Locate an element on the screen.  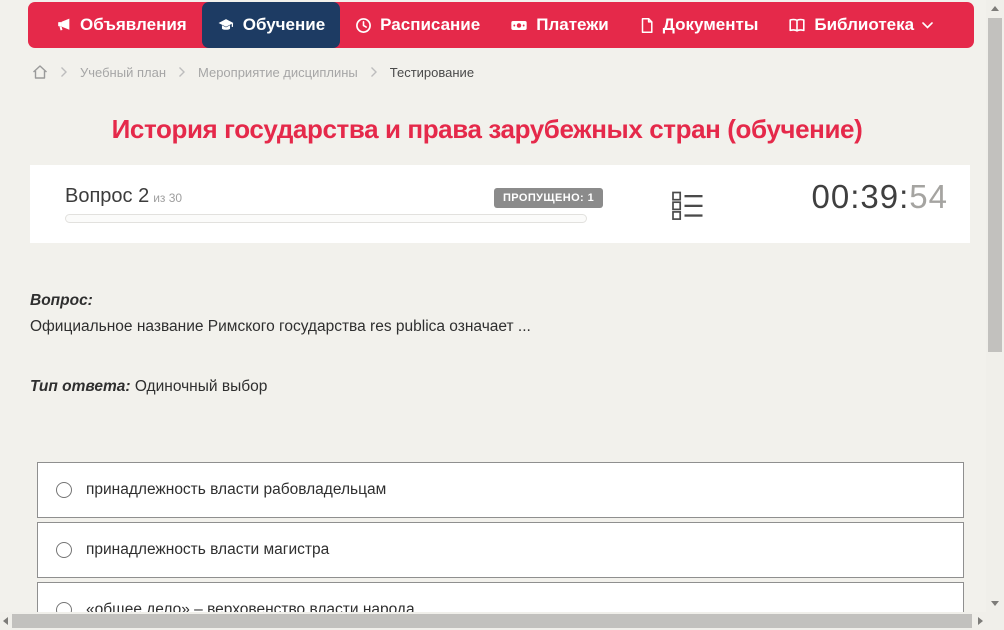
timer-seconds: 54 is located at coordinates (928, 196).